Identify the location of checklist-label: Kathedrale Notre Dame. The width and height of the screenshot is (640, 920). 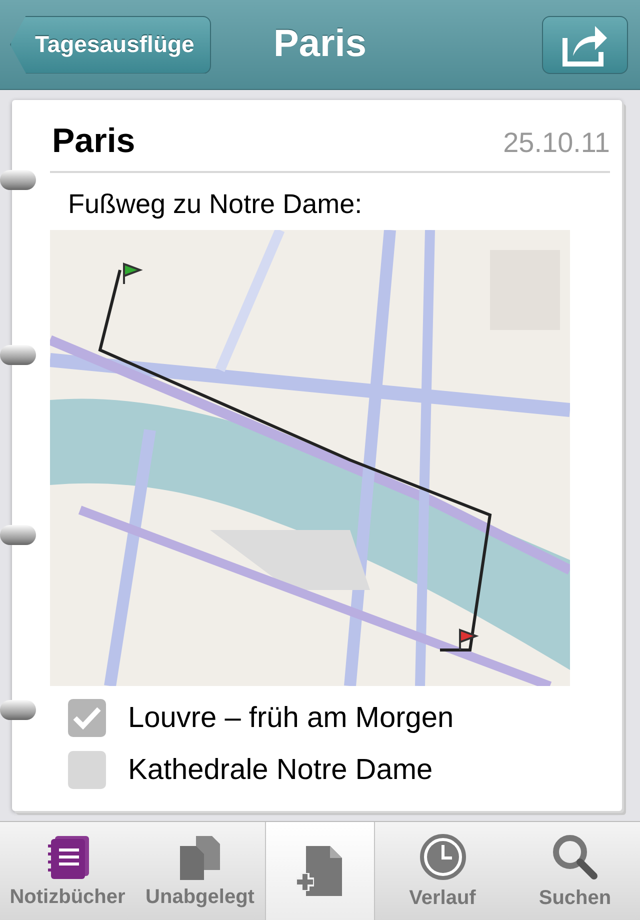
(280, 770).